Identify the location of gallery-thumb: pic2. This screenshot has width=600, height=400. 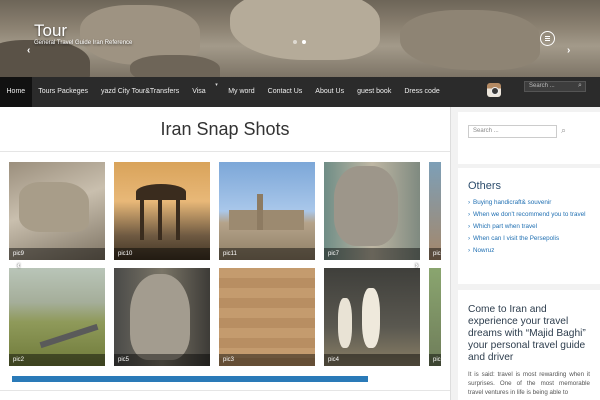
(57, 317).